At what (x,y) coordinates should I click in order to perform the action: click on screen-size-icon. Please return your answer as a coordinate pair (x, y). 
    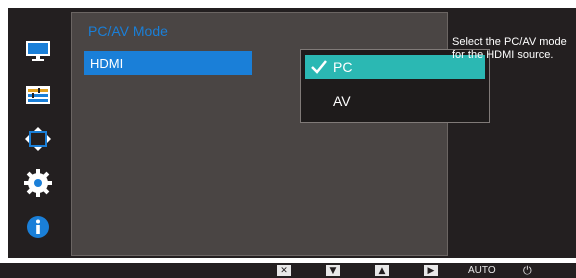
    Looking at the image, I should click on (38, 139).